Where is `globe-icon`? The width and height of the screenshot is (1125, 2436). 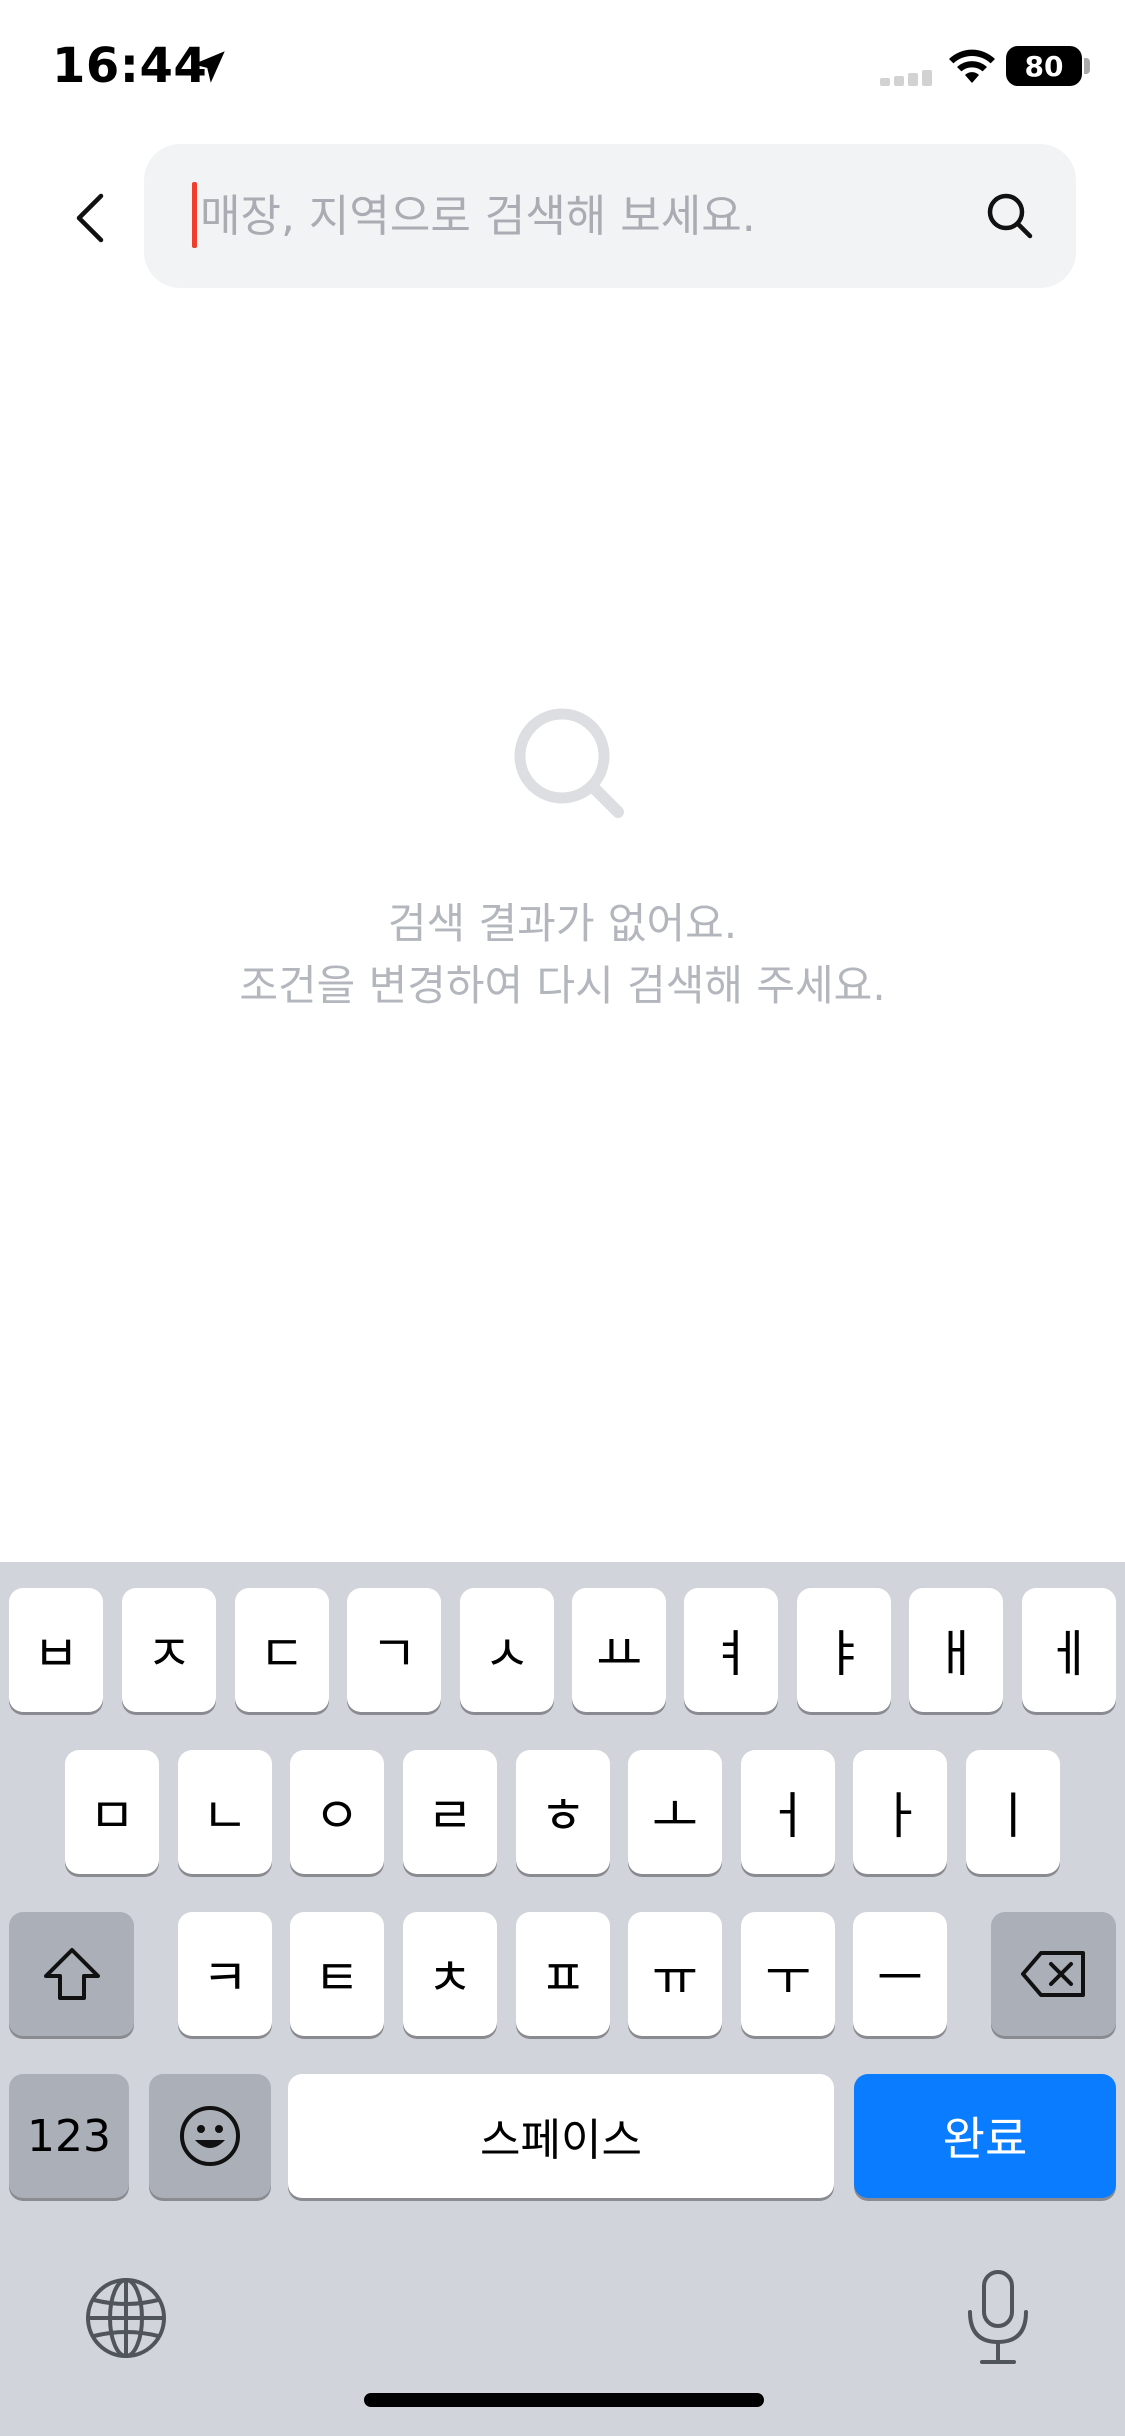 globe-icon is located at coordinates (126, 2318).